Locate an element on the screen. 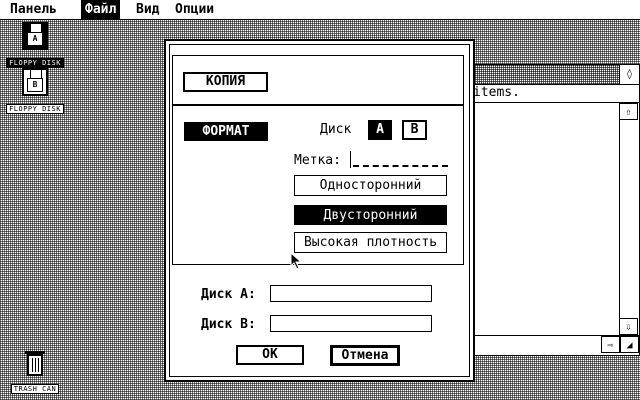  input-mask is located at coordinates (400, 166).